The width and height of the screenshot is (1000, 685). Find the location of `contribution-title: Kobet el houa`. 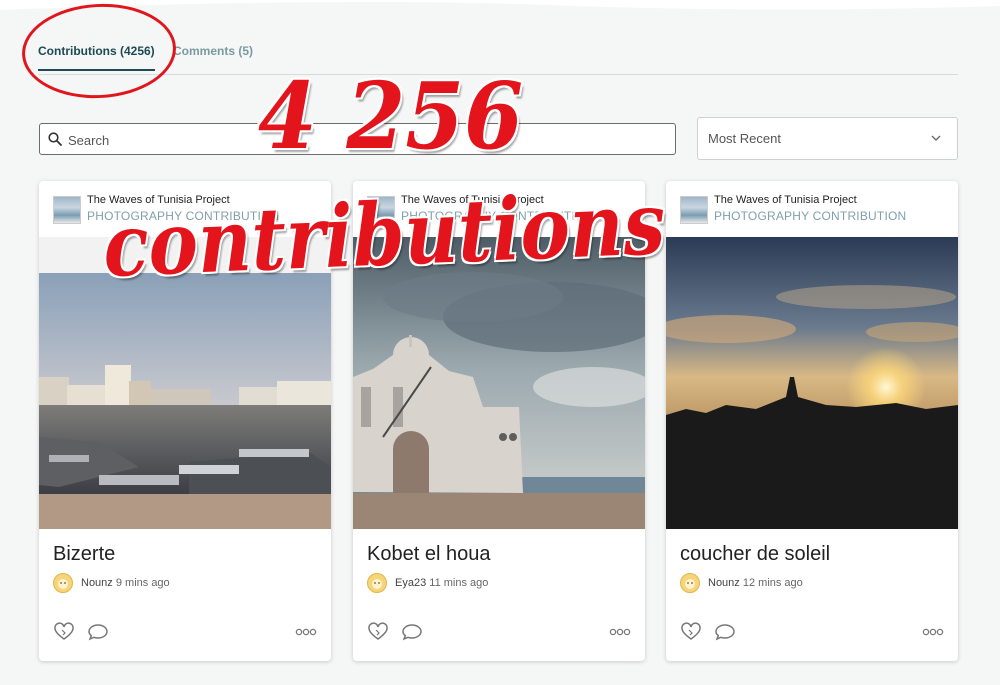

contribution-title: Kobet el houa is located at coordinates (428, 554).